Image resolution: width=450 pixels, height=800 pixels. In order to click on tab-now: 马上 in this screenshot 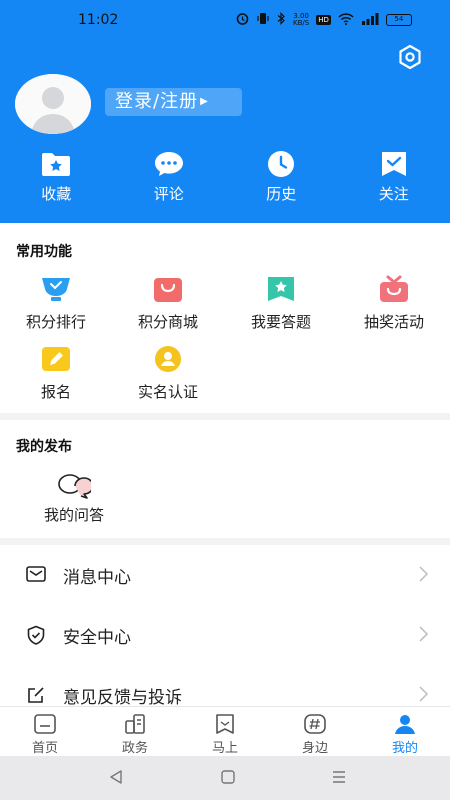, I will do `click(225, 731)`.